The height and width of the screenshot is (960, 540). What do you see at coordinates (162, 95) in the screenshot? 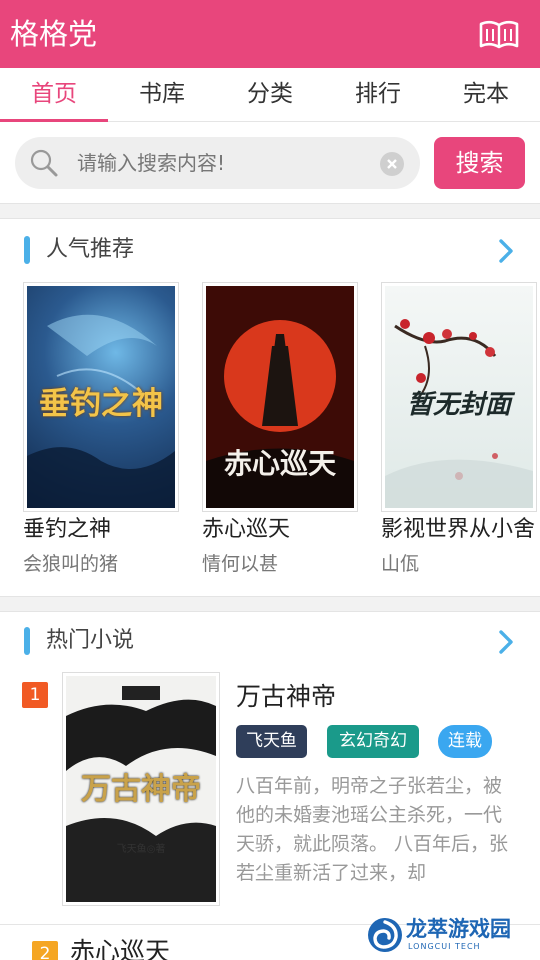
I see `tab-library: 书库` at bounding box center [162, 95].